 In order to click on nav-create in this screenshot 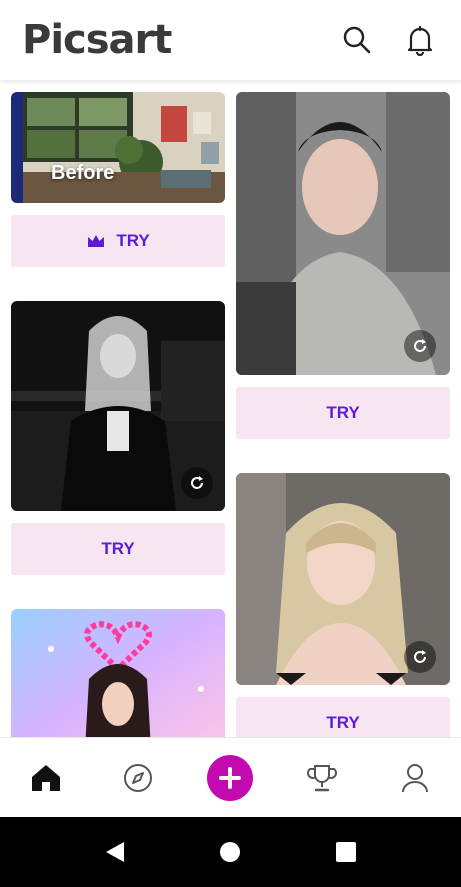, I will do `click(230, 778)`.